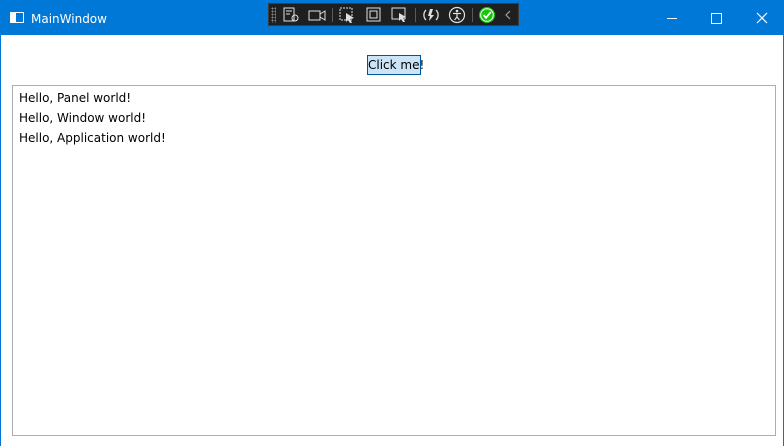 This screenshot has width=784, height=446. I want to click on maximize-button, so click(716, 17).